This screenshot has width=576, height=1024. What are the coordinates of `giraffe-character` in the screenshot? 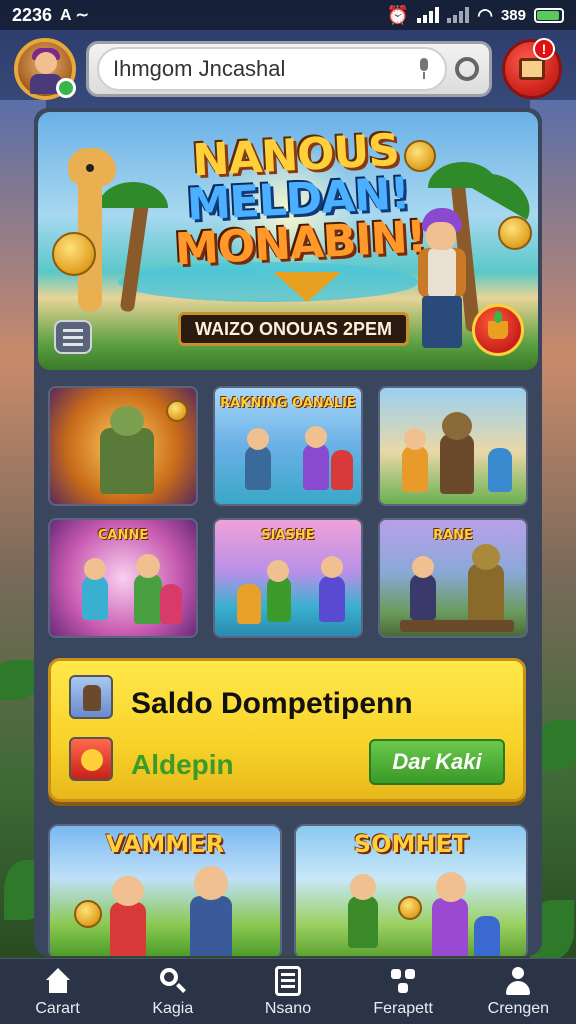 It's located at (90, 227).